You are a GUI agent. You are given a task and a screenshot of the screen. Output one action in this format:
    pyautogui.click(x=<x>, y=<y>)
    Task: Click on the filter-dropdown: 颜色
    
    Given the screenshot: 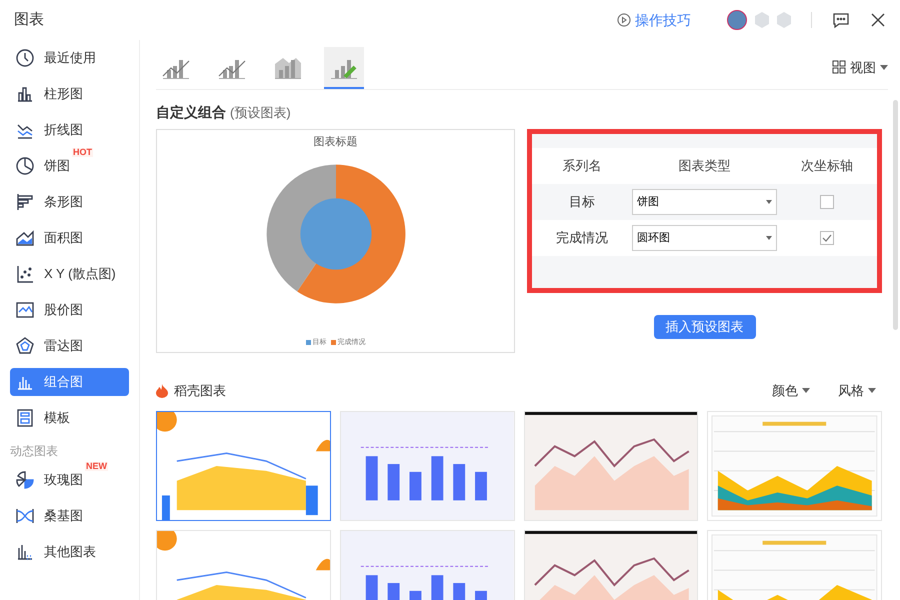 What is the action you would take?
    pyautogui.click(x=791, y=390)
    